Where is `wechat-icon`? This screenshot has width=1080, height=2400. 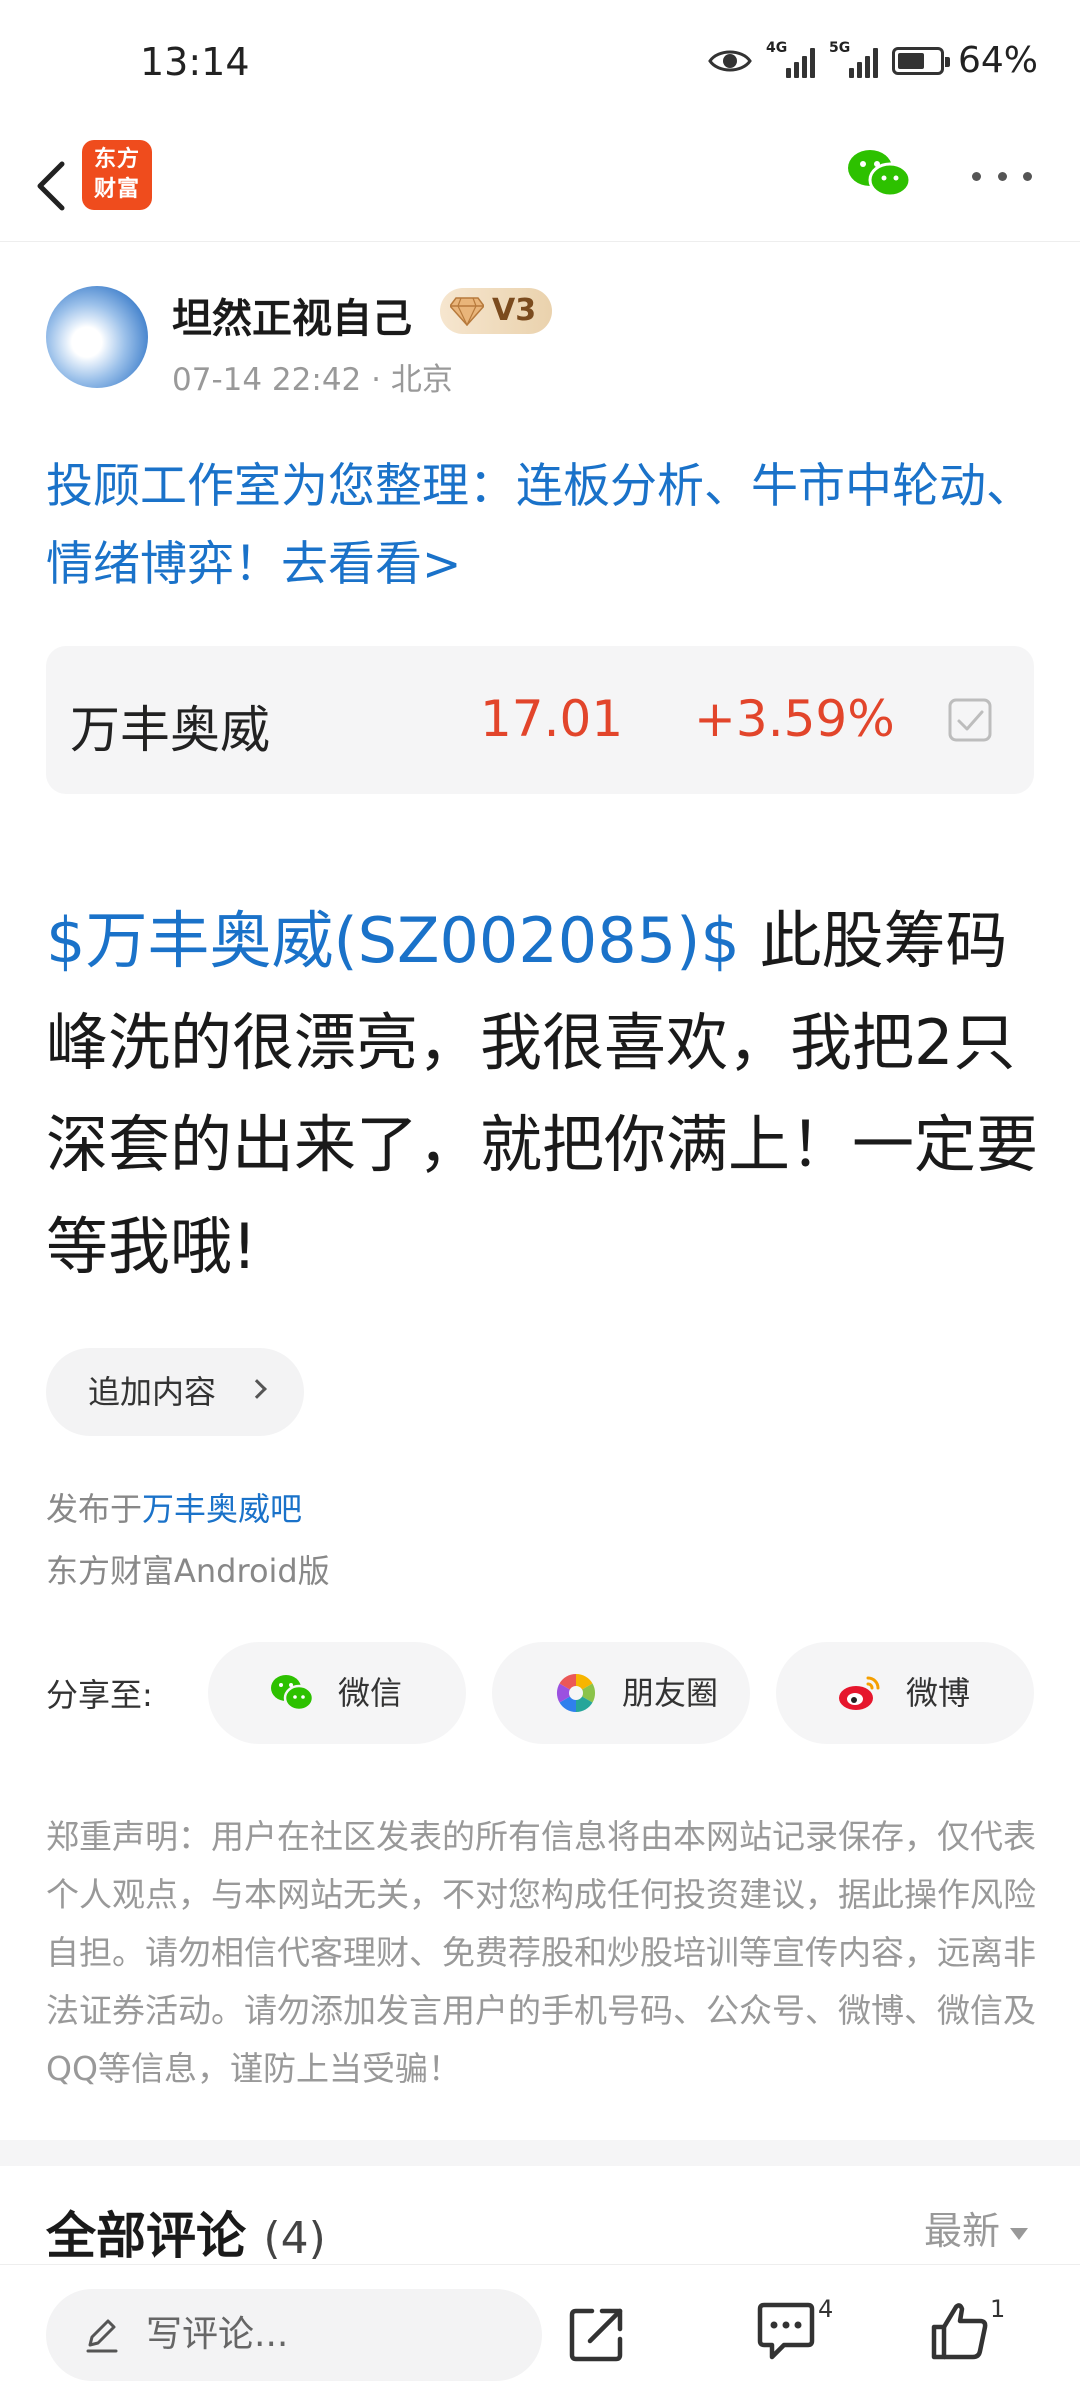 wechat-icon is located at coordinates (292, 1693).